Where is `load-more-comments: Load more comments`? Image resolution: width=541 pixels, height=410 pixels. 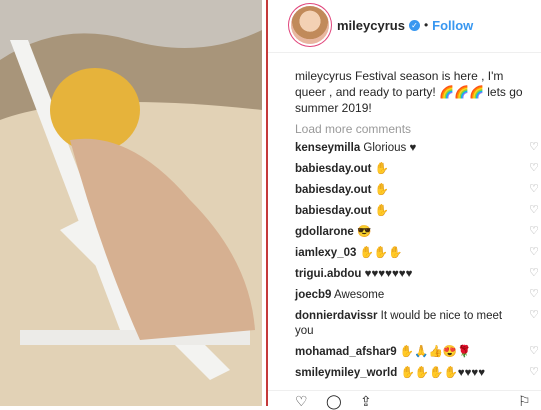 load-more-comments: Load more comments is located at coordinates (353, 129).